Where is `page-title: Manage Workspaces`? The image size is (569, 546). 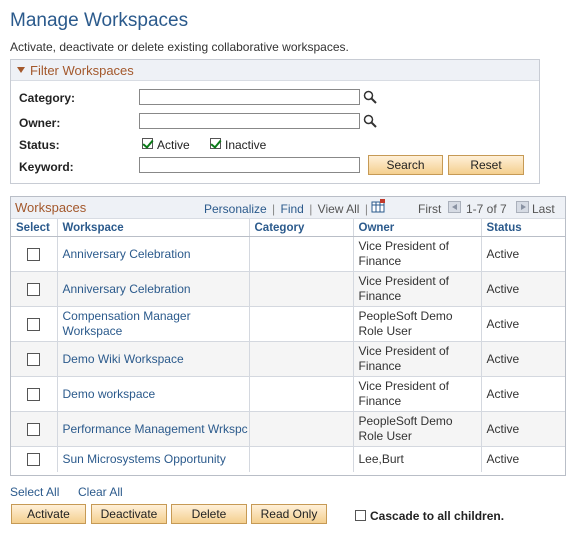
page-title: Manage Workspaces is located at coordinates (99, 20).